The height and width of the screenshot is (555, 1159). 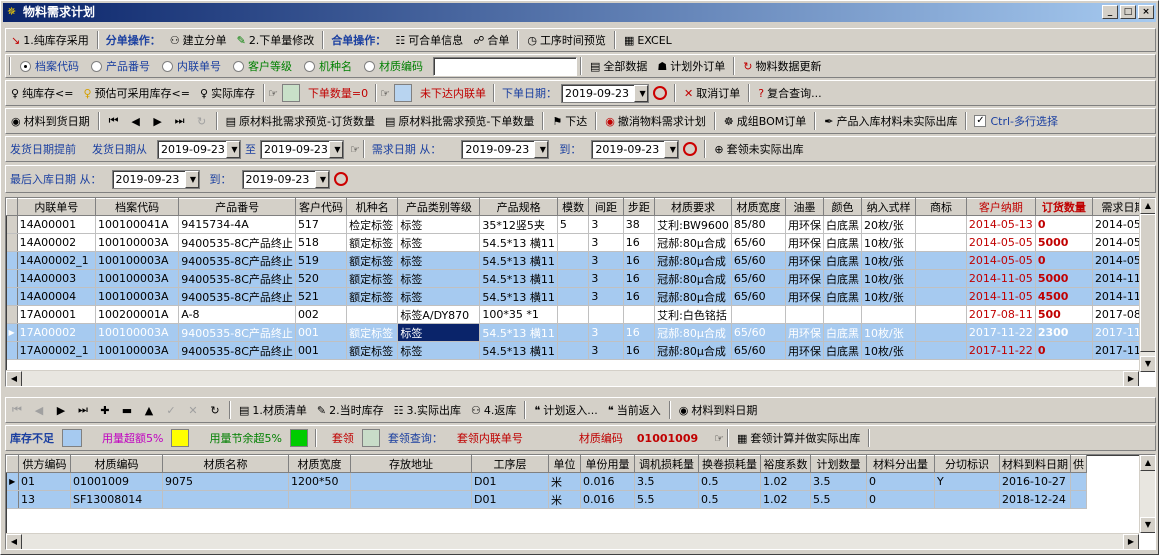 I want to click on prev-icon: ◀, so click(x=39, y=410).